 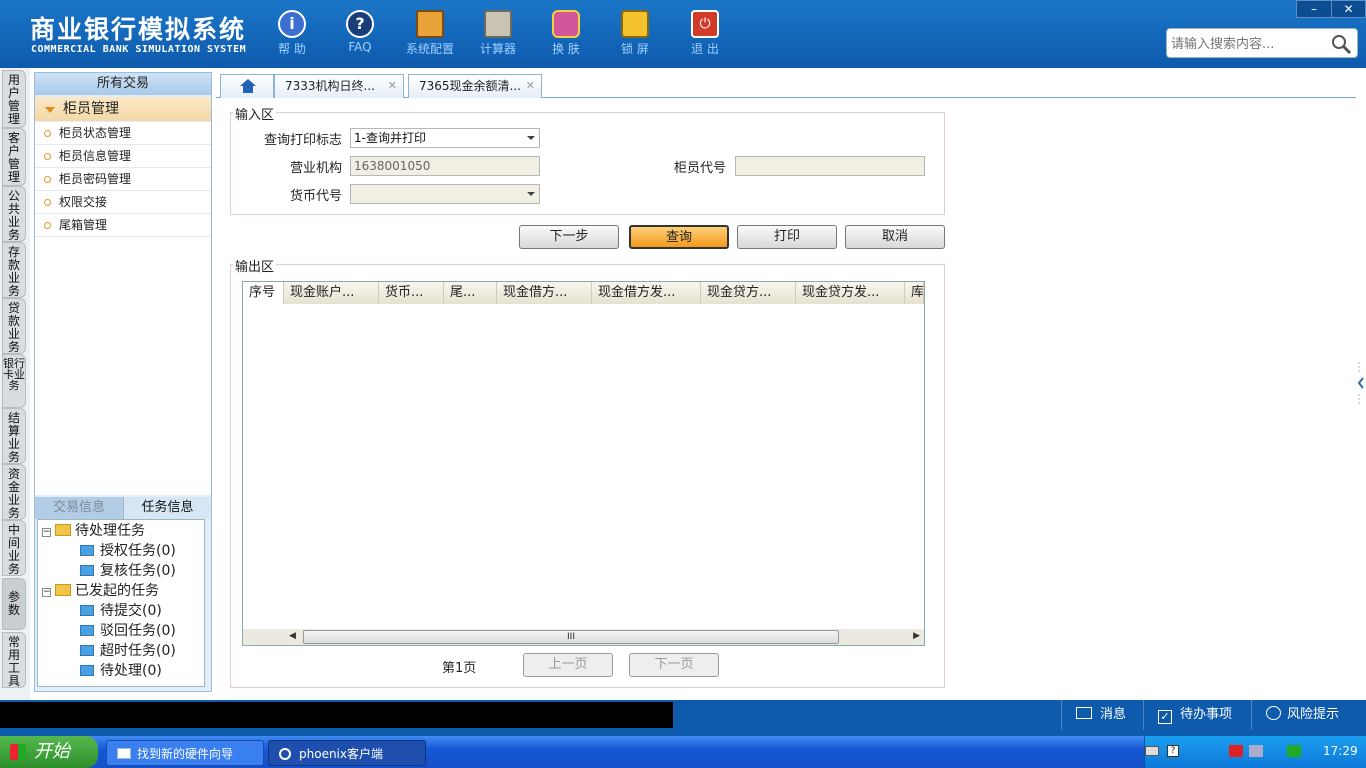 I want to click on app-title: 商业银行模拟系统, so click(x=138, y=29).